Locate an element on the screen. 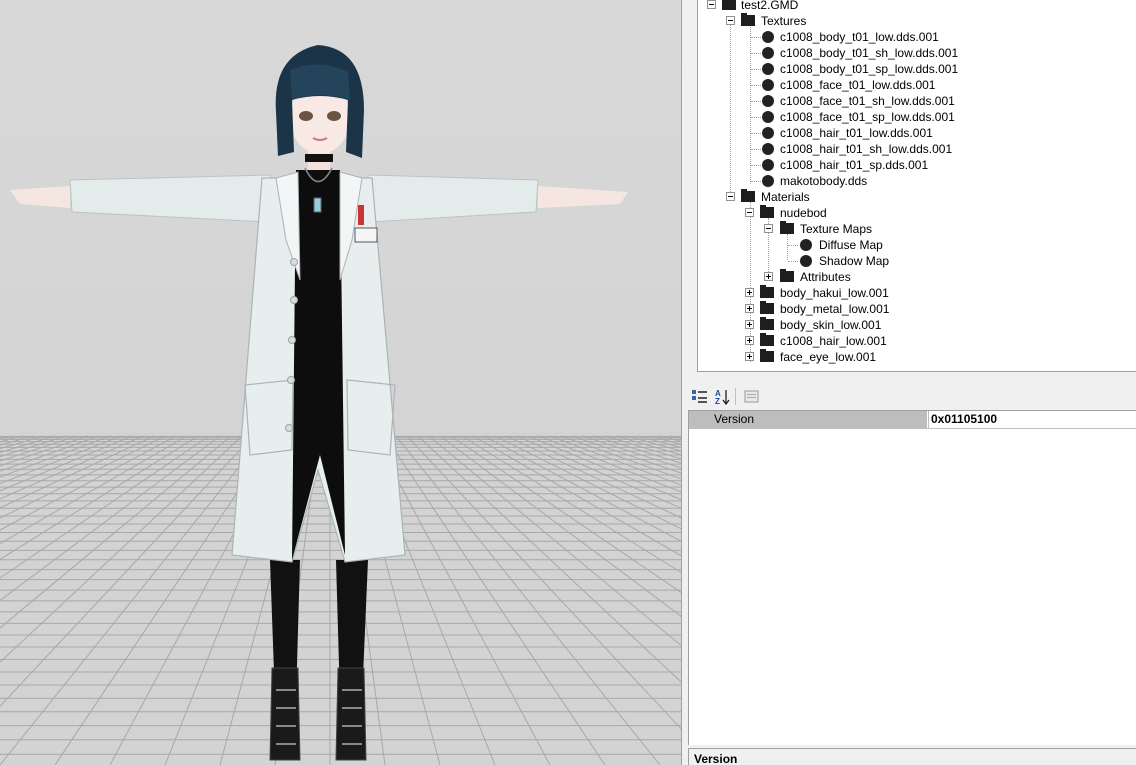  tree-node-texture: c1008_face_t01_sh_low.dds.001 is located at coordinates (917, 101).